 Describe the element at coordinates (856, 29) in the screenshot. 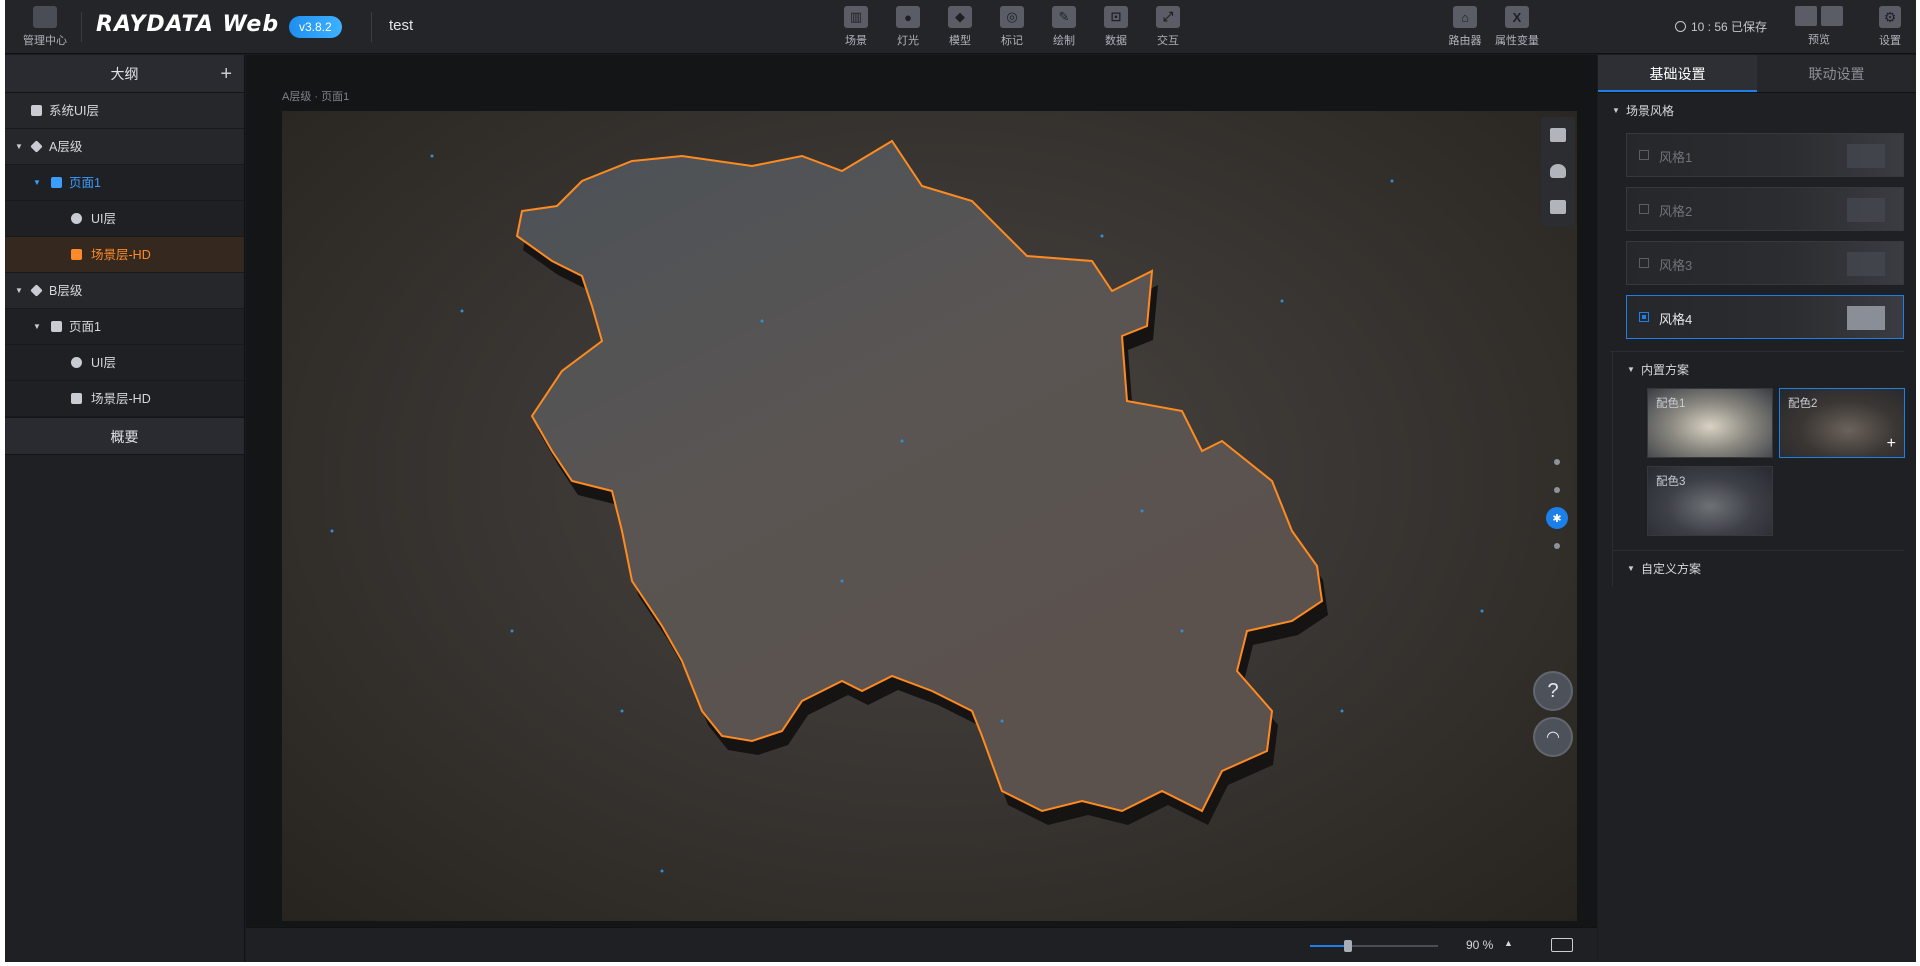

I see `tool-scene-button: ▥ 场景` at that location.